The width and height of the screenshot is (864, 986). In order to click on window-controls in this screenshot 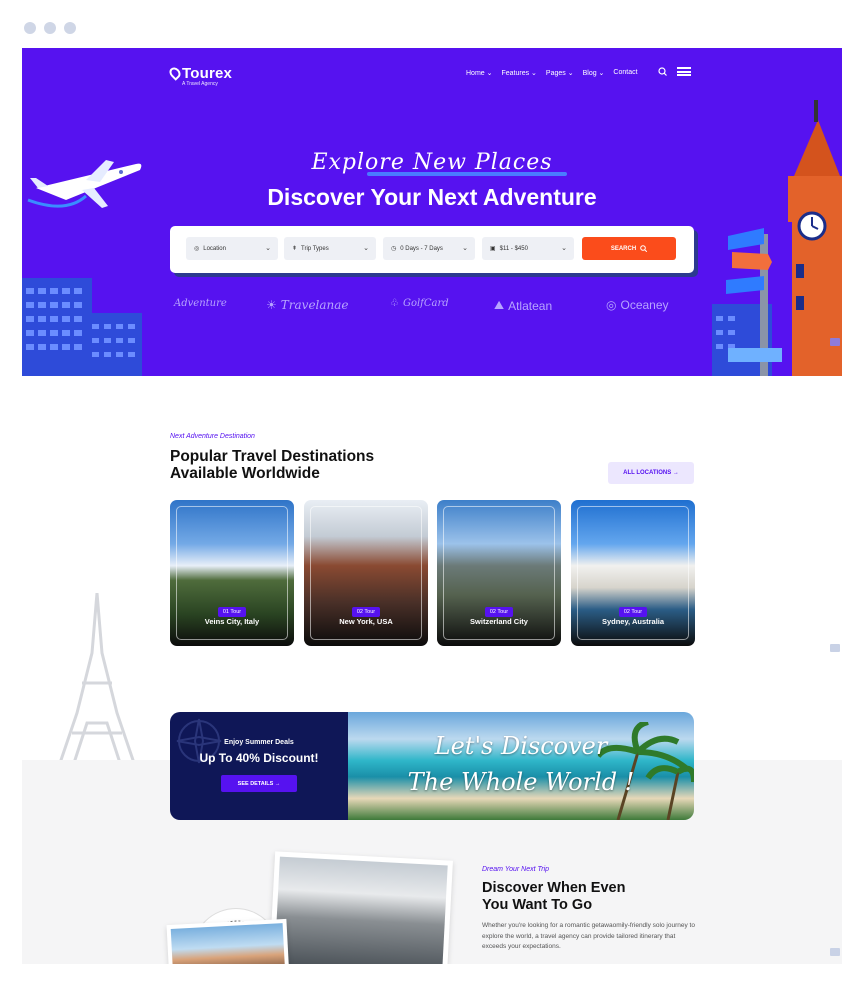, I will do `click(50, 28)`.